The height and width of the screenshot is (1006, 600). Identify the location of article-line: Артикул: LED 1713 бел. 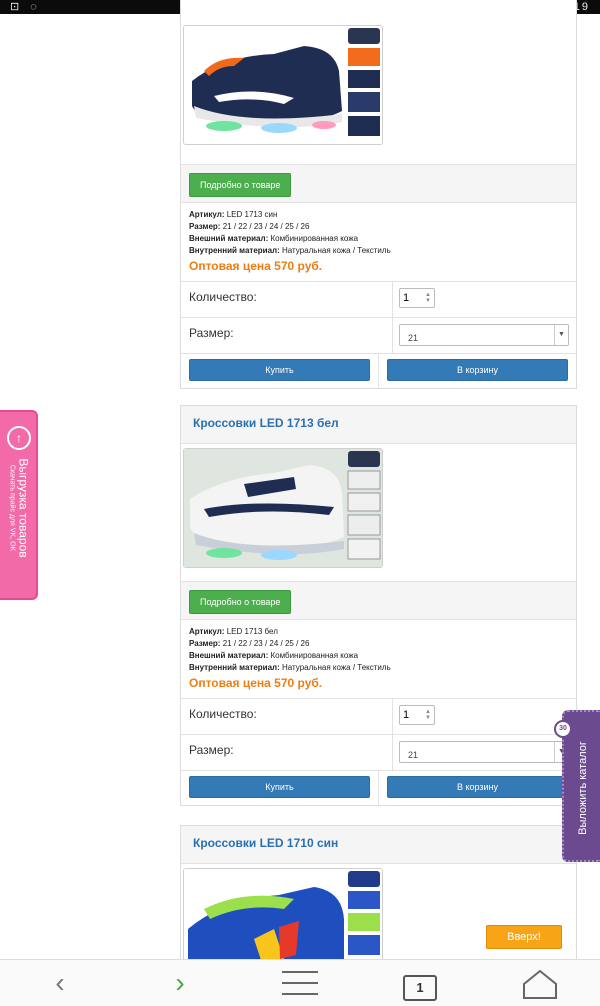
(233, 631).